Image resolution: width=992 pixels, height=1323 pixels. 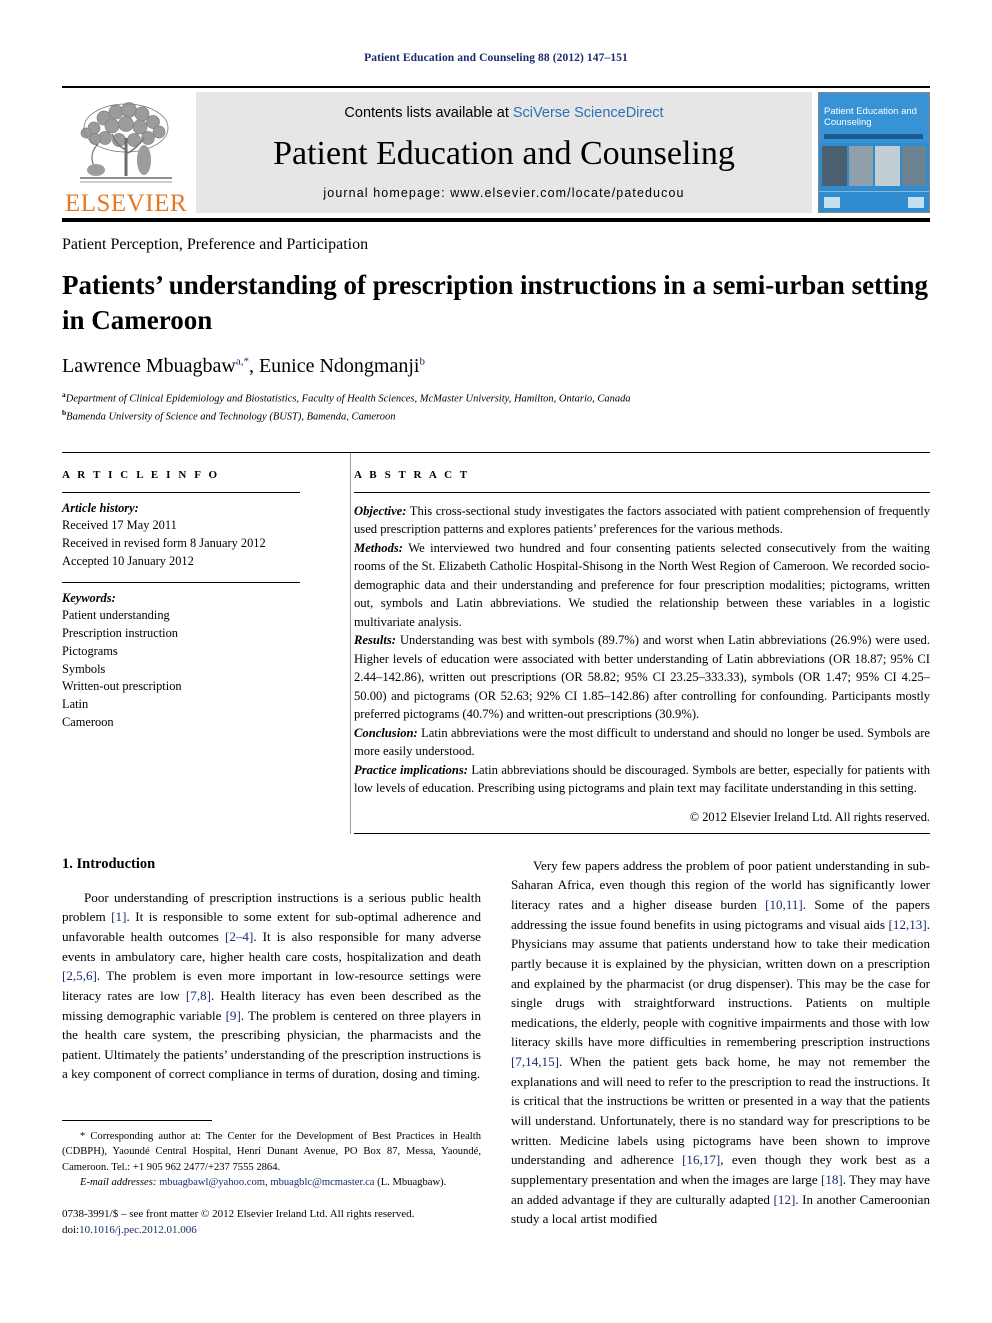 What do you see at coordinates (378, 547) in the screenshot?
I see `abstract-methods-label: Methods:` at bounding box center [378, 547].